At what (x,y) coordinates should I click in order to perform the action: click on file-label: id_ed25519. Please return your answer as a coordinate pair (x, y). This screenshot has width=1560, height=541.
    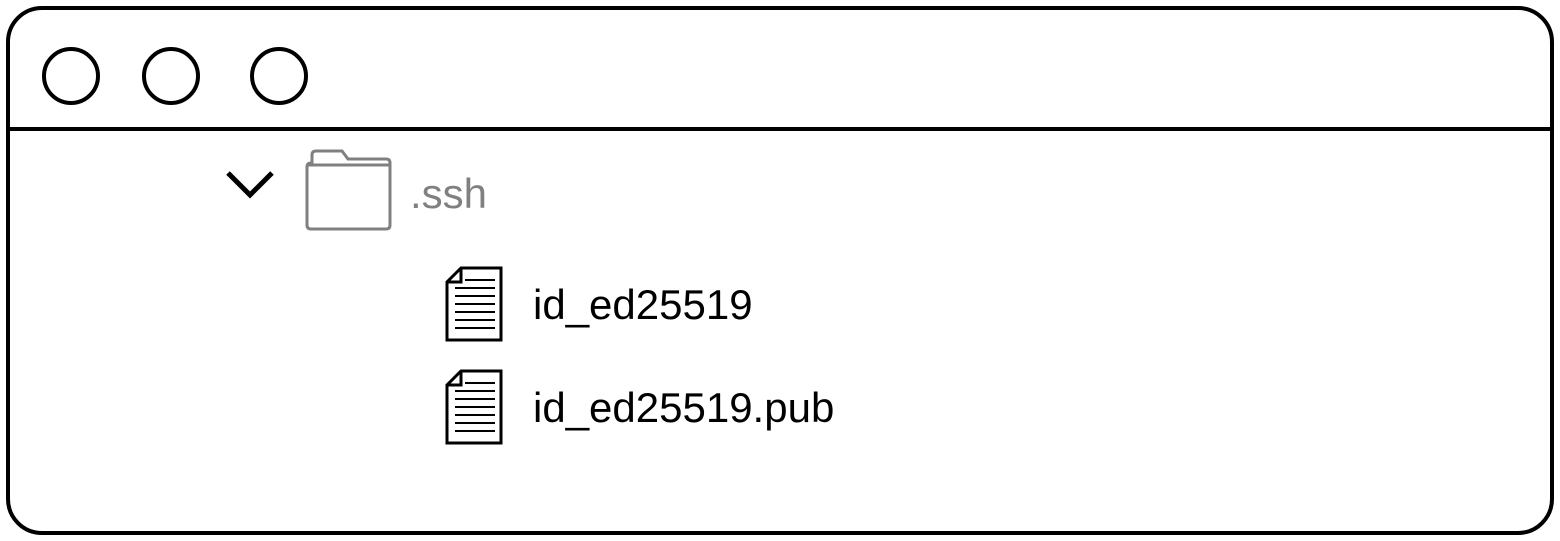
    Looking at the image, I should click on (643, 304).